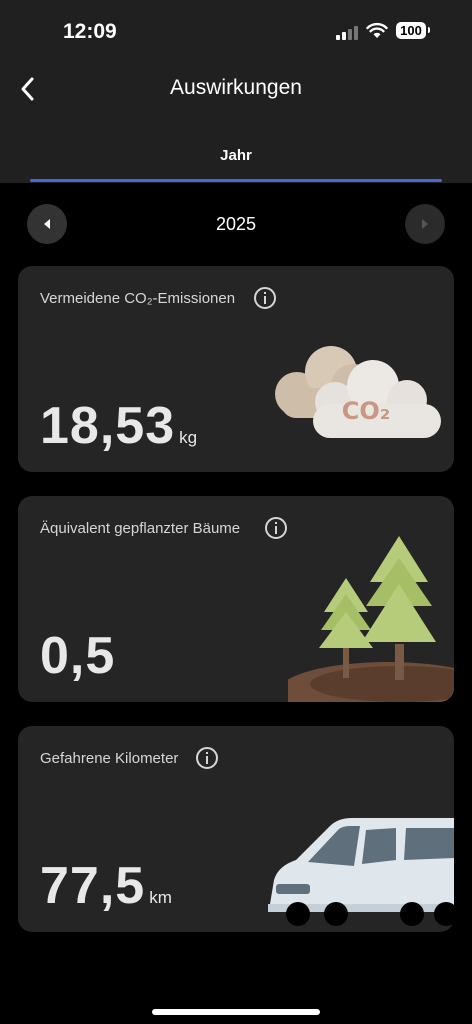  I want to click on kilometers-unit: km, so click(160, 897).